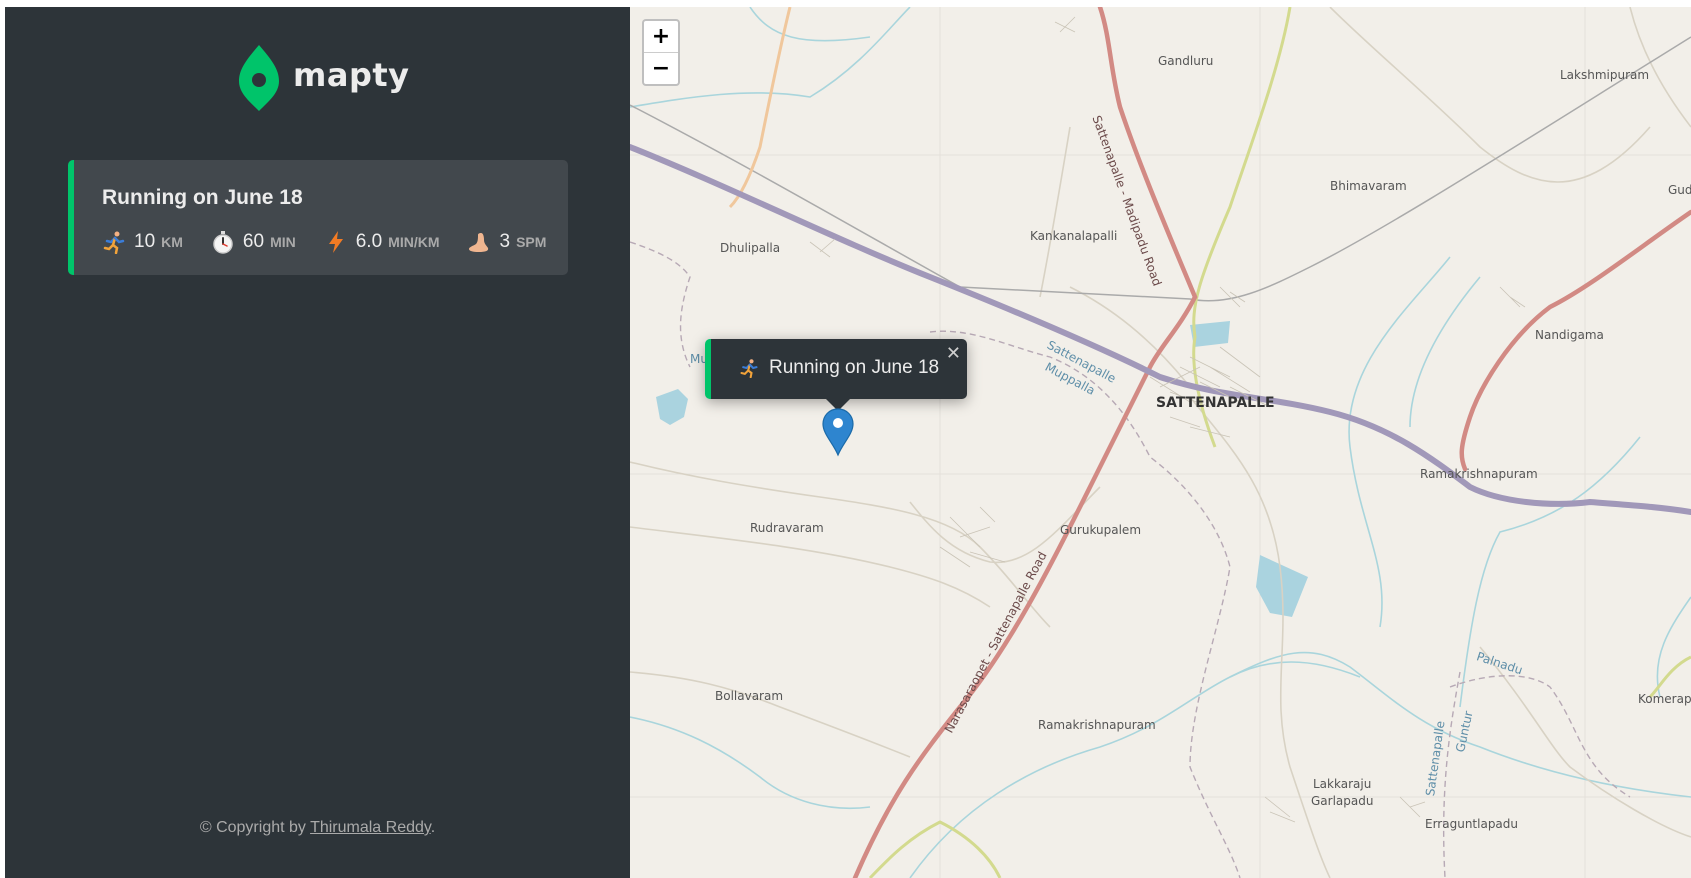 This screenshot has height=878, width=1691. I want to click on zoom-in-button: +, so click(661, 36).